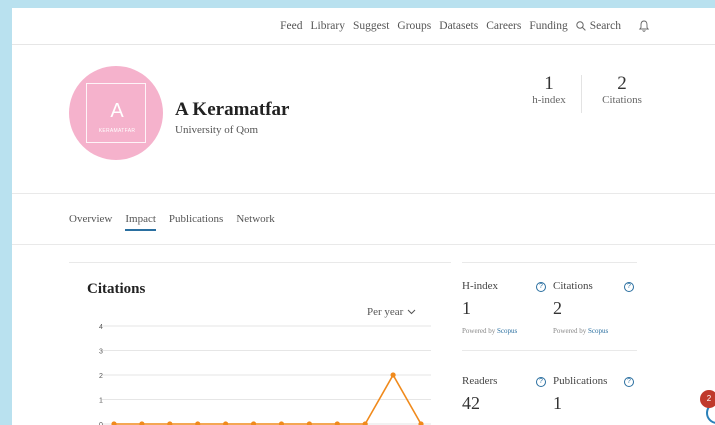 This screenshot has height=425, width=715. I want to click on tab-overview: Overview, so click(90, 219).